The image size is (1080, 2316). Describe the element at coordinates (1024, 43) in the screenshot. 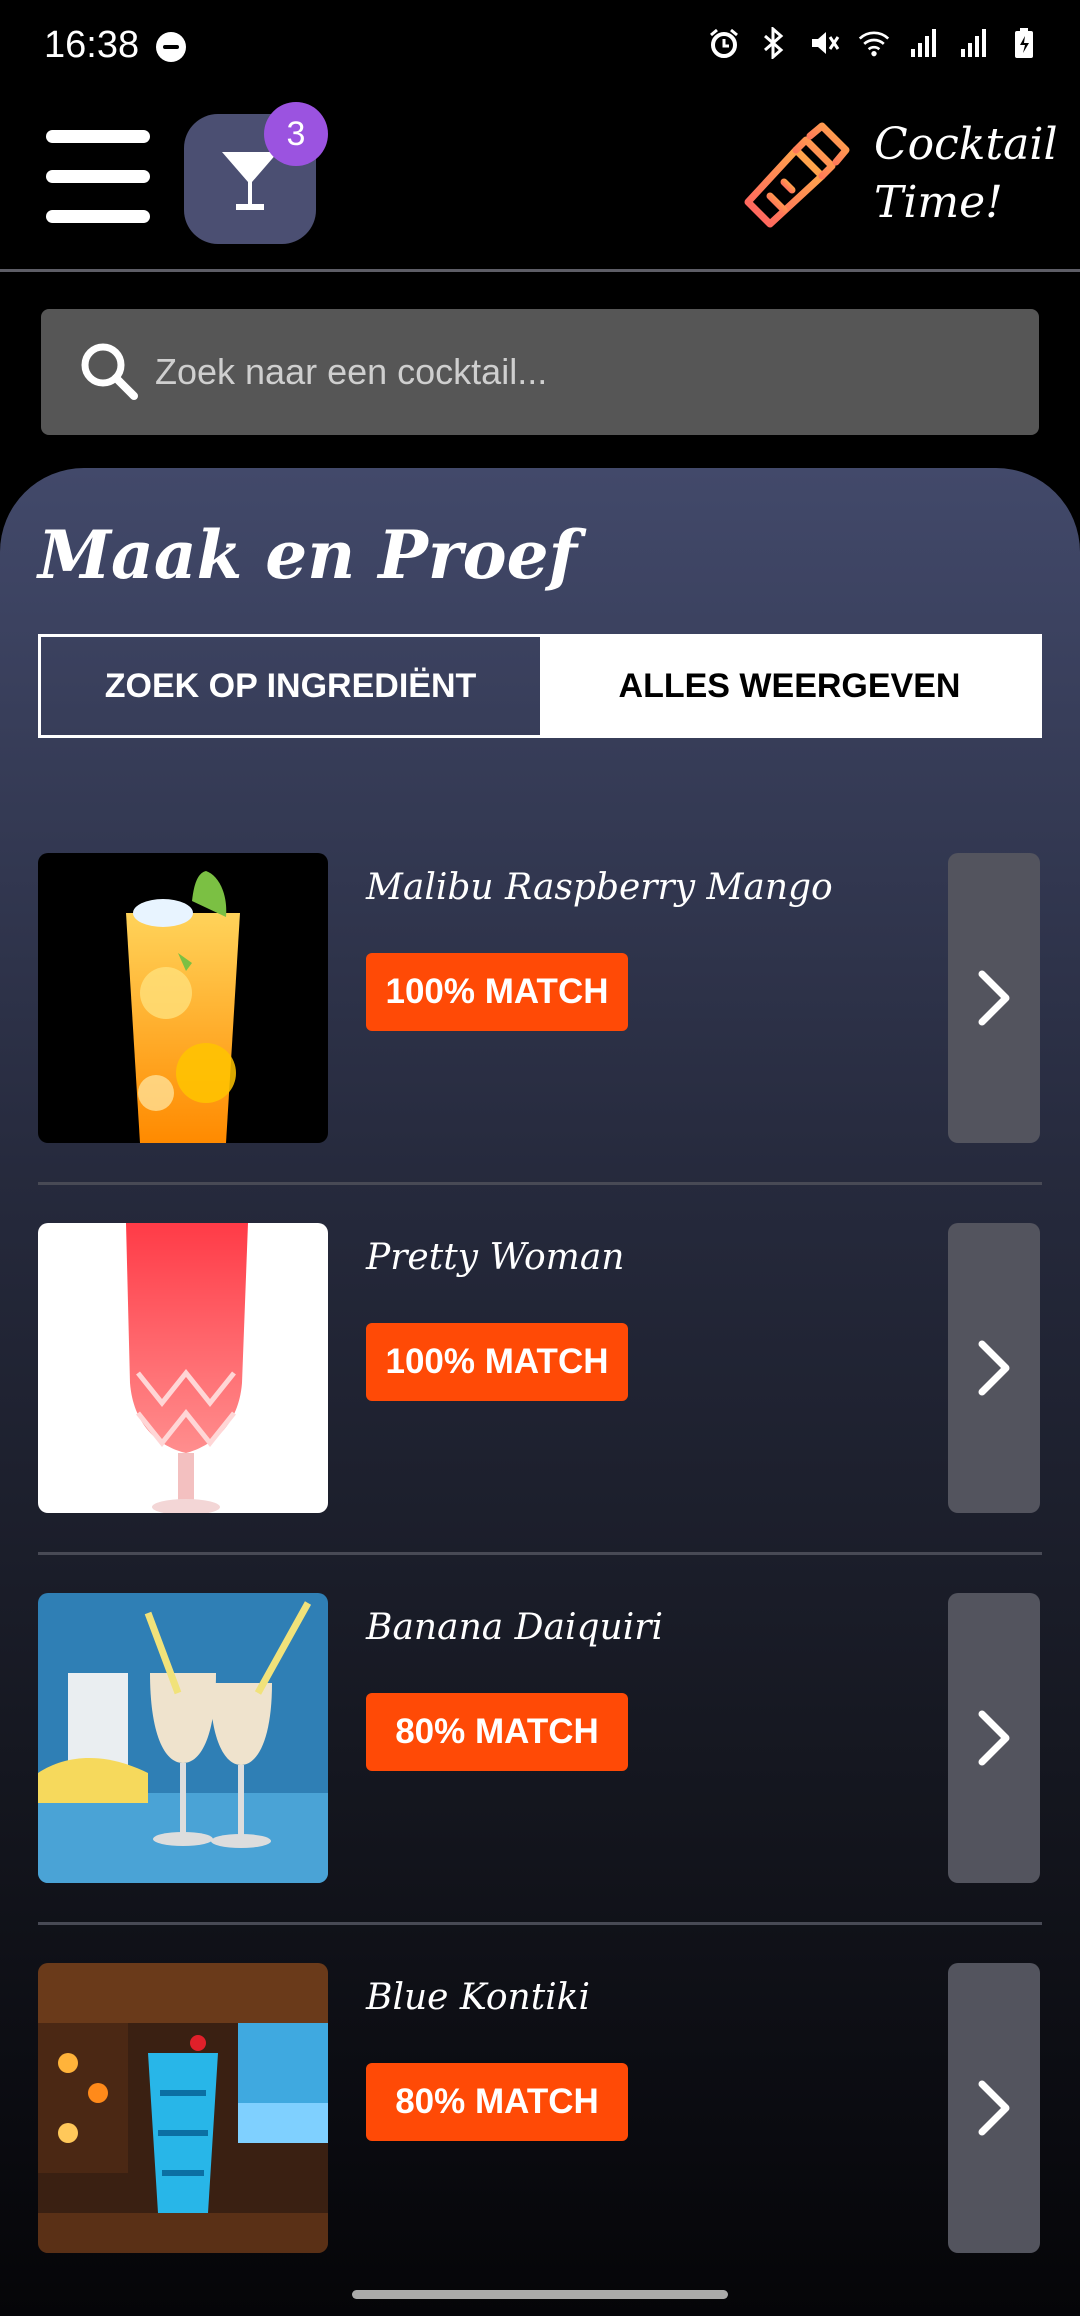

I see `battery-charging-icon` at that location.